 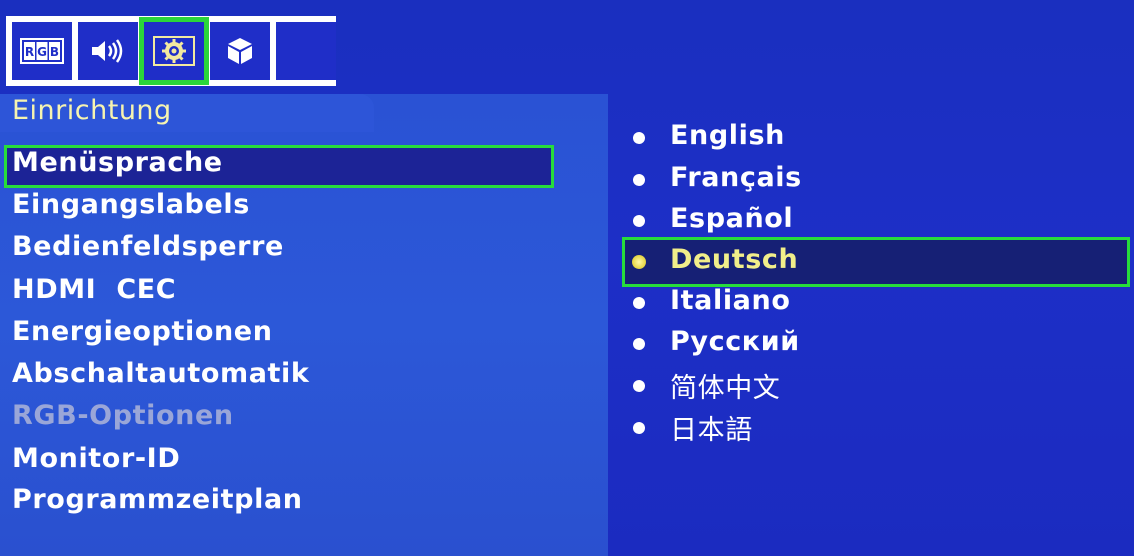 I want to click on menu-item-eingangslabels: Eingangslabels, so click(x=131, y=204).